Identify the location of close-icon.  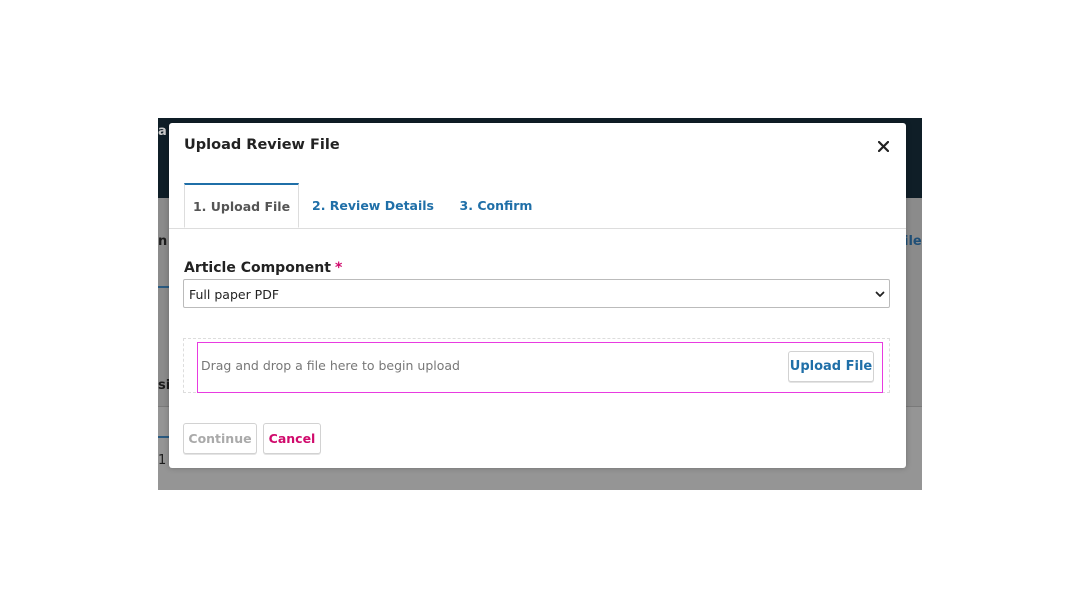
(883, 146).